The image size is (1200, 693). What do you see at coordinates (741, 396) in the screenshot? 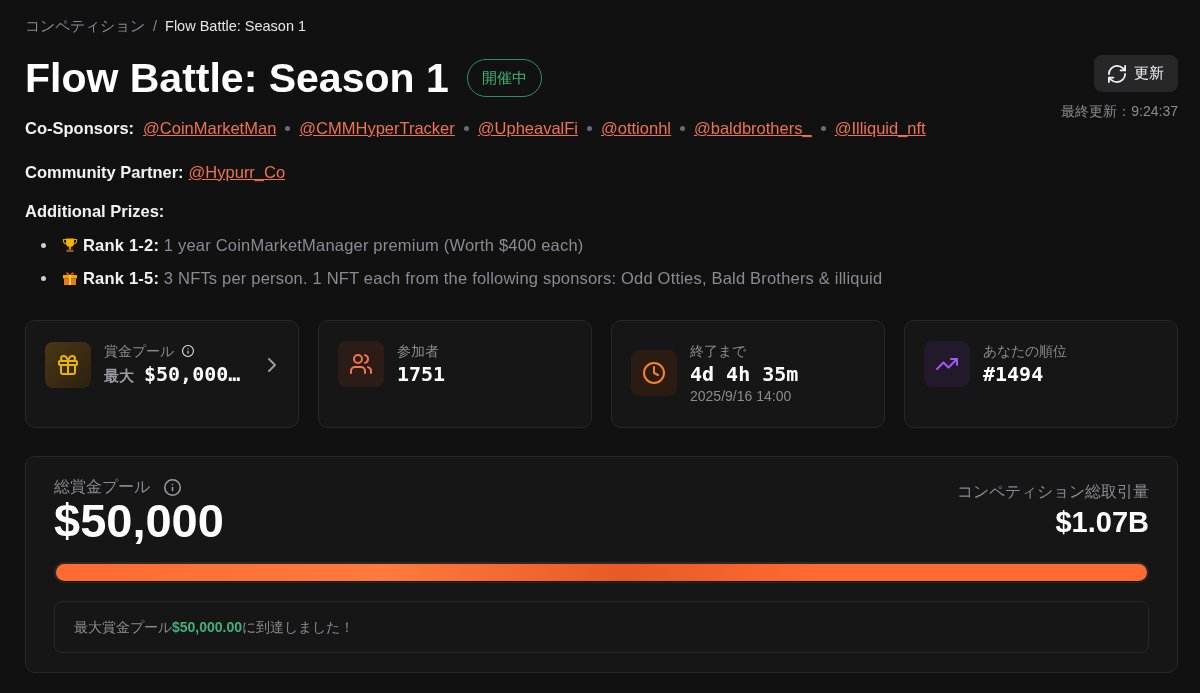
I see `stat-subtext: 2025/9/16 14:00` at bounding box center [741, 396].